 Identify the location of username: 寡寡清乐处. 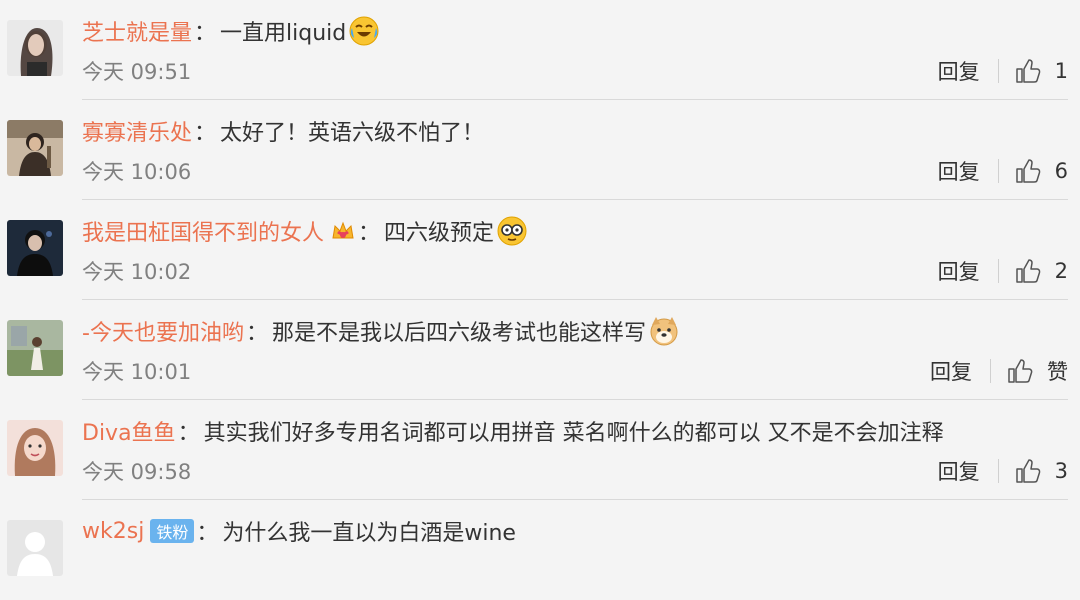
(137, 131).